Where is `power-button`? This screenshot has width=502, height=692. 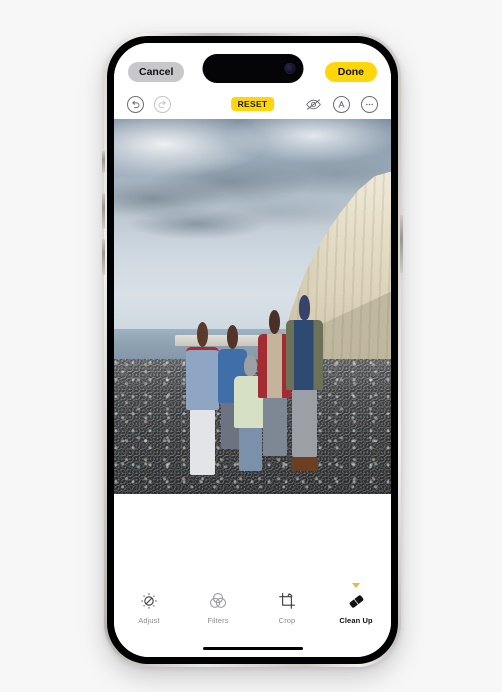
power-button is located at coordinates (401, 244).